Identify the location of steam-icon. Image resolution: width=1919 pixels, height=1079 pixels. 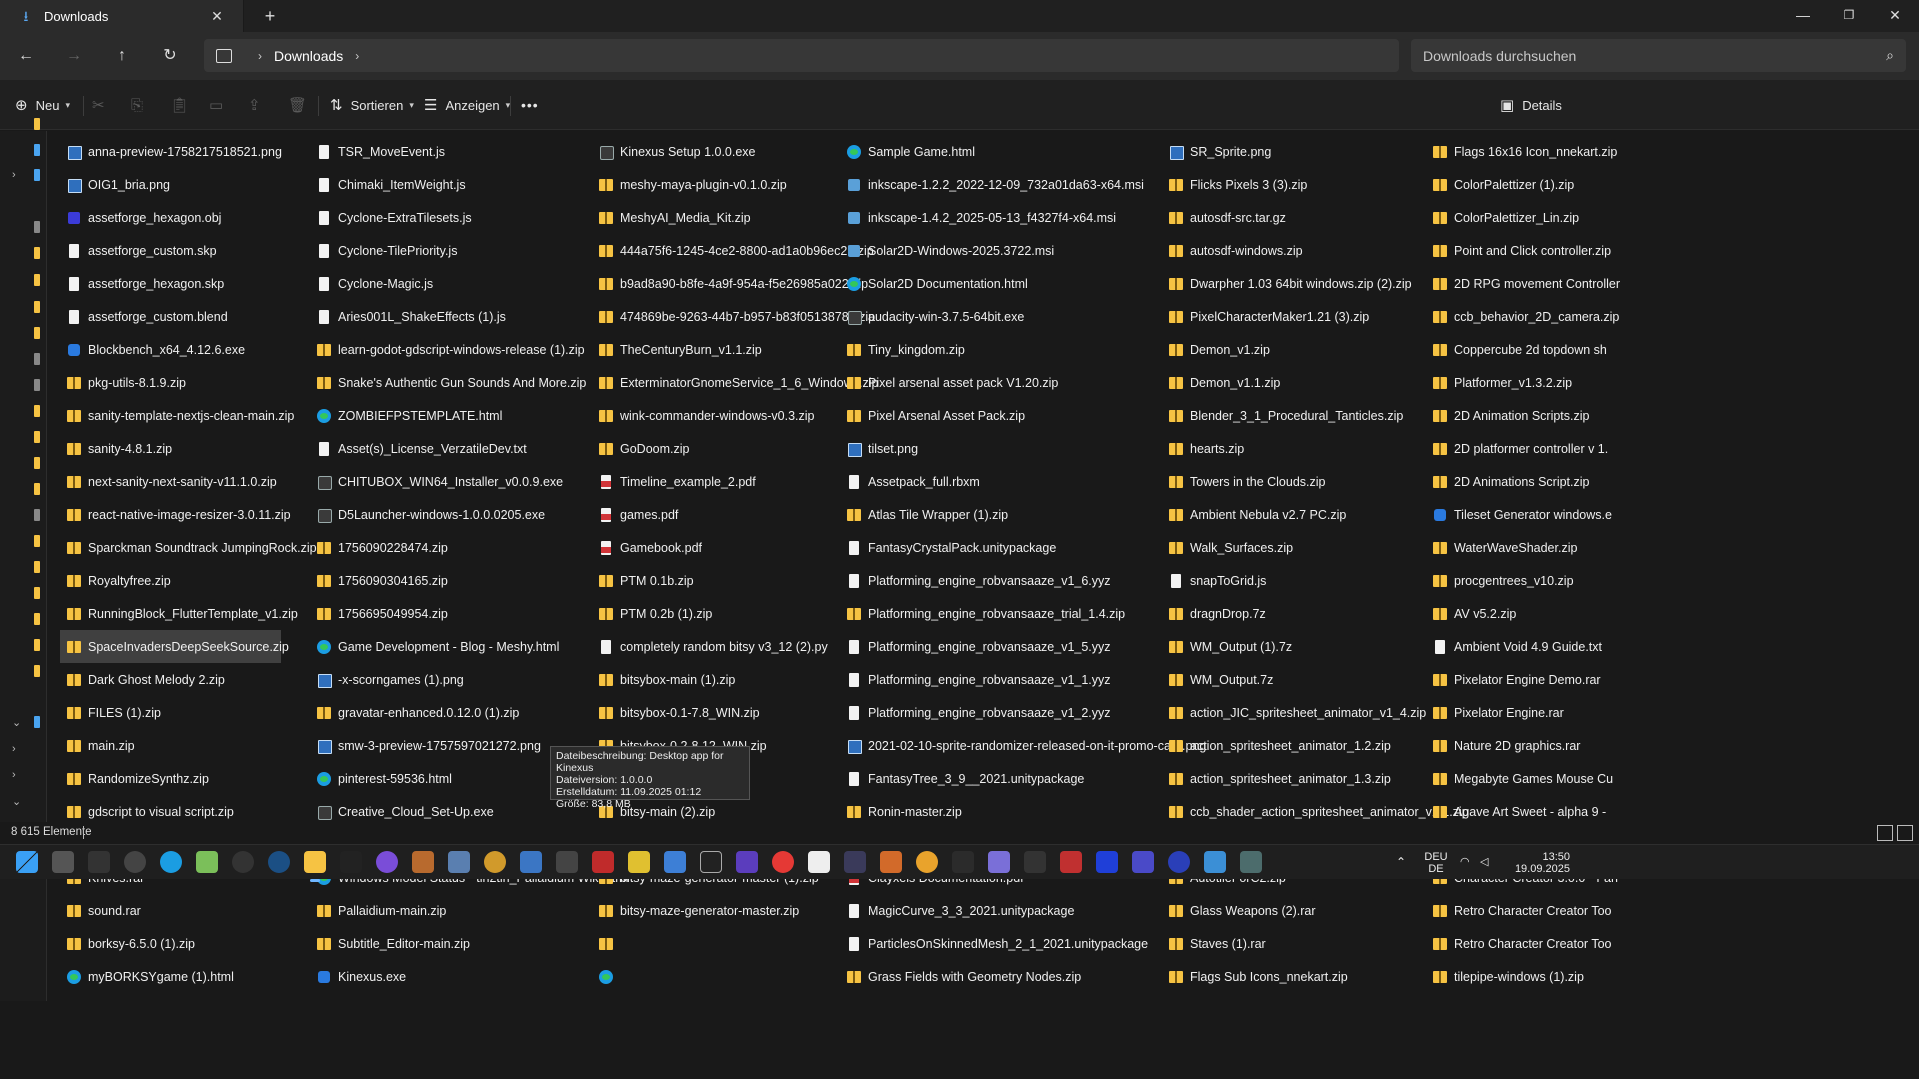
(279, 862).